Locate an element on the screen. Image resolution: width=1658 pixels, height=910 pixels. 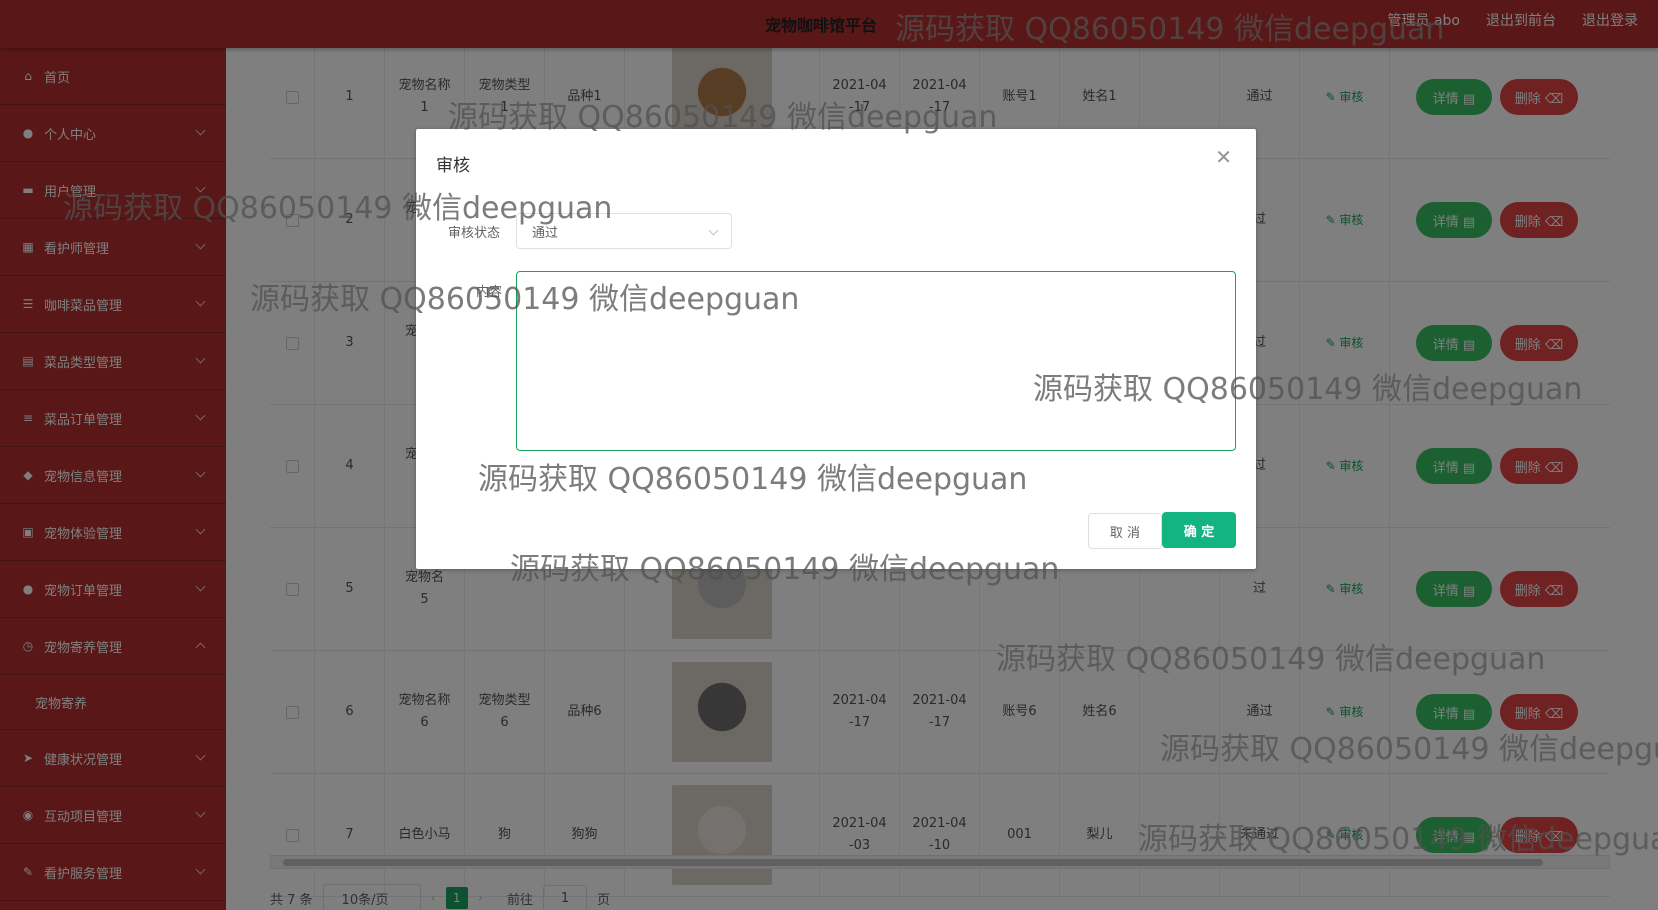
close-icon: ✕ is located at coordinates (1223, 157).